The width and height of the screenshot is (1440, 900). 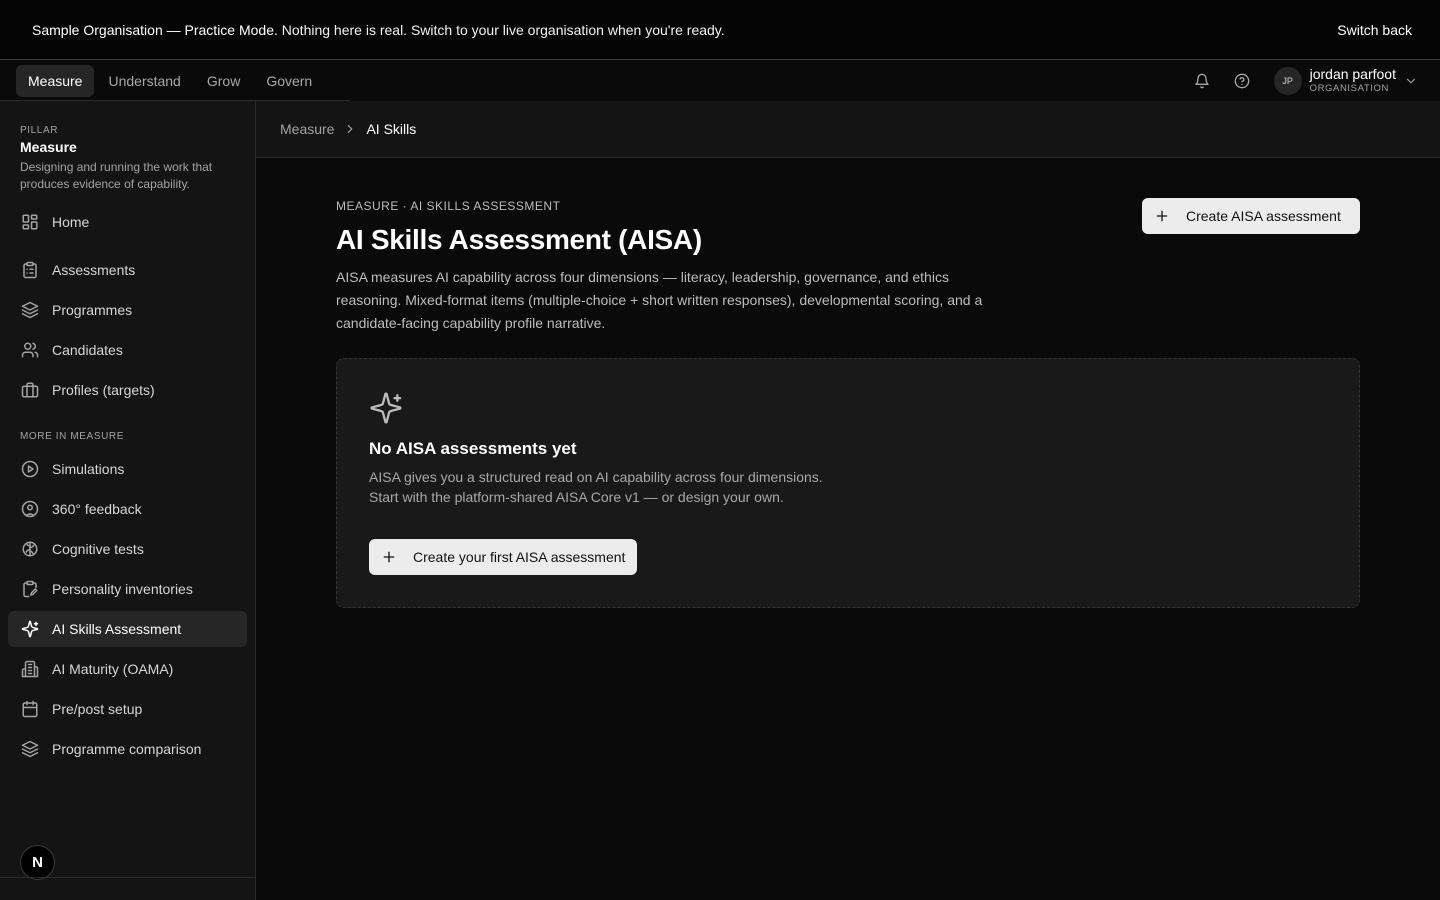 What do you see at coordinates (307, 129) in the screenshot?
I see `breadcrumb-parent: Measure` at bounding box center [307, 129].